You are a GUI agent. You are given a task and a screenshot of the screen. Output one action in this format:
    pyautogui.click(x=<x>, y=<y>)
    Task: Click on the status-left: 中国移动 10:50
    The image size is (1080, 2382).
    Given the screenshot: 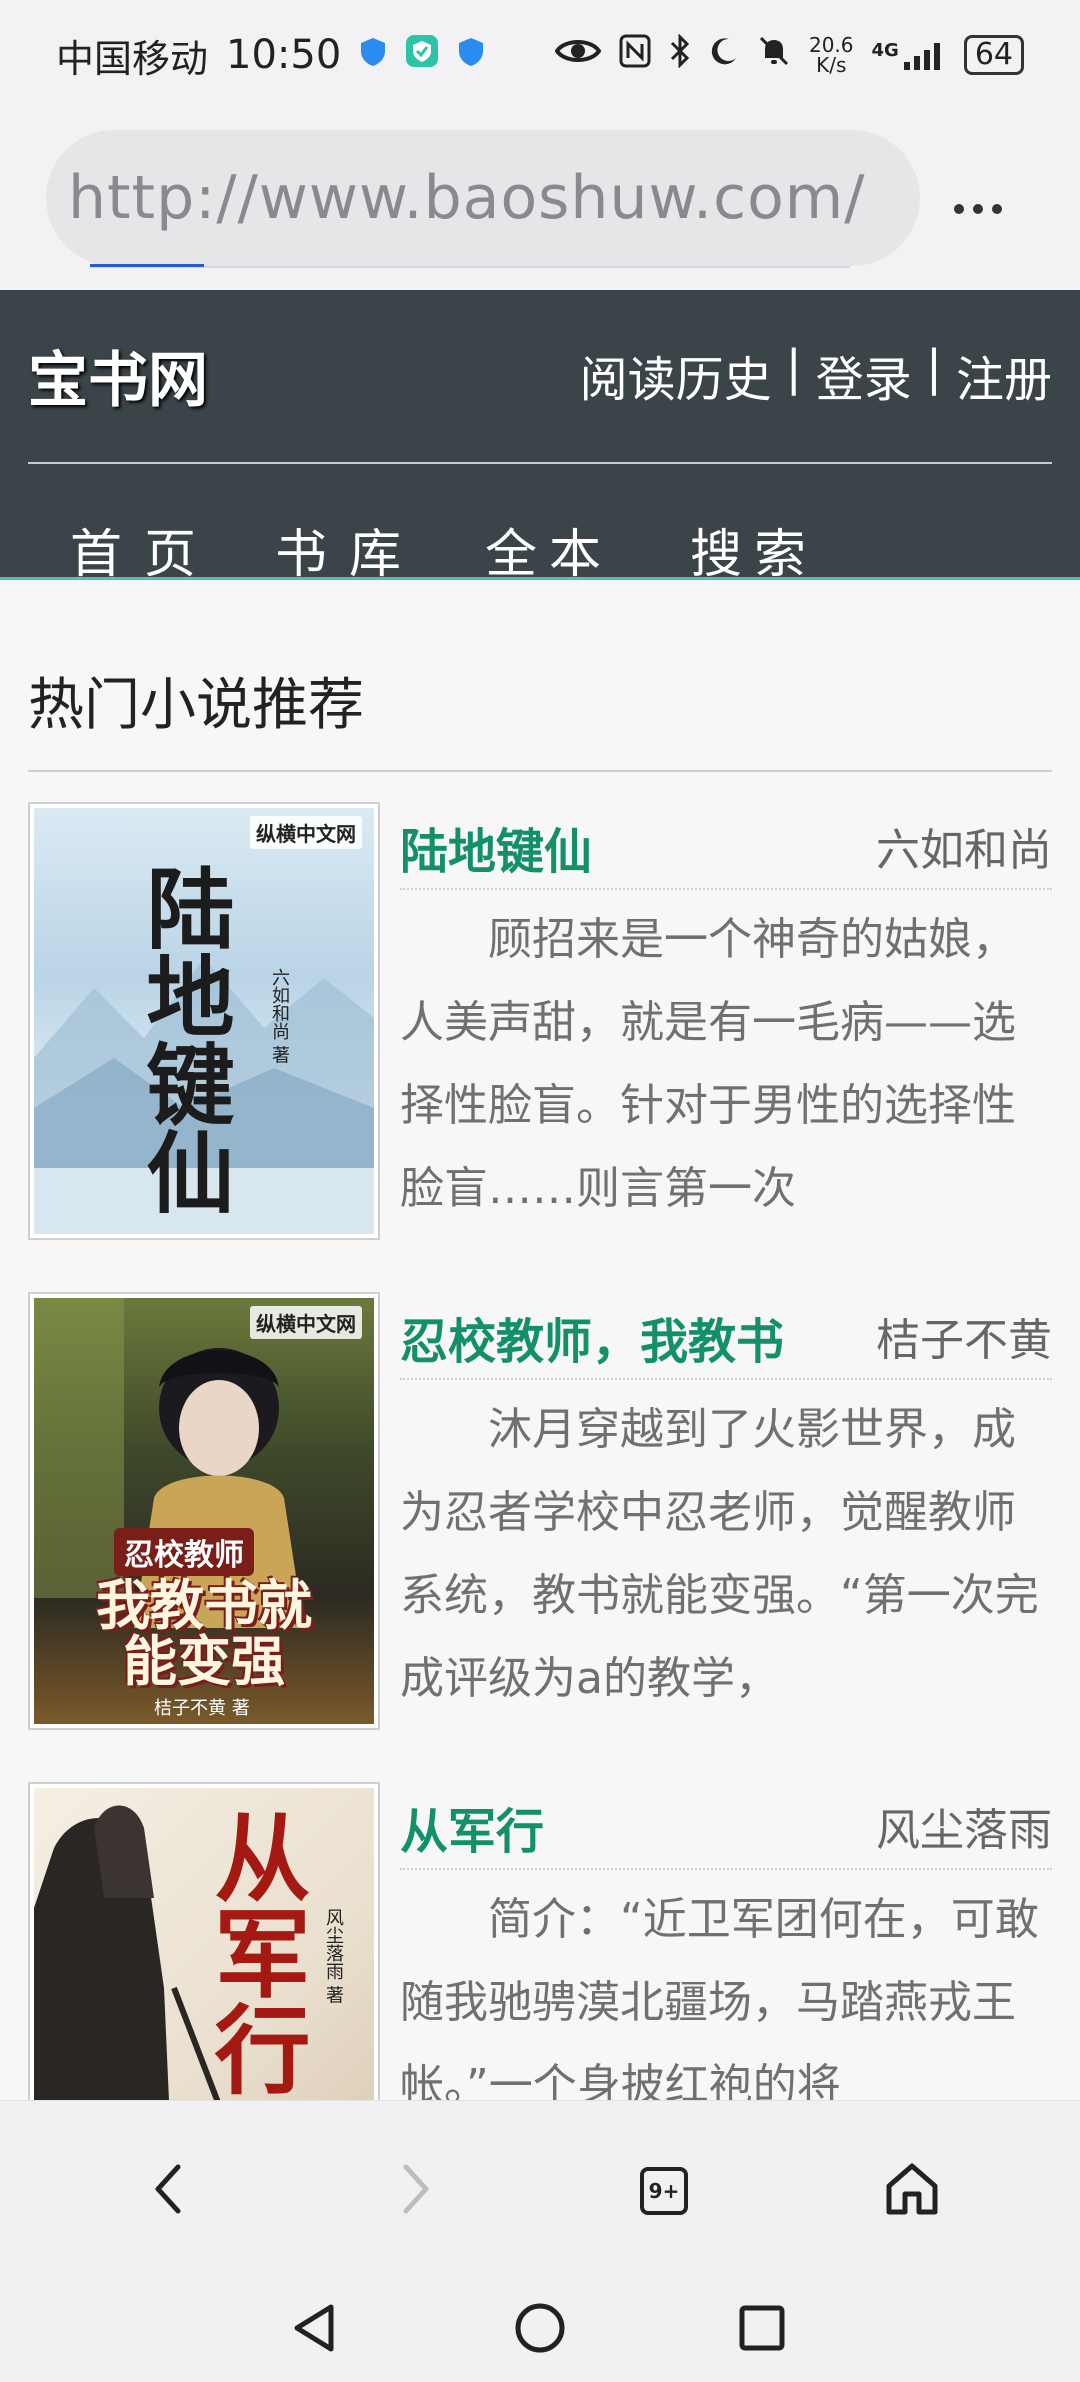 What is the action you would take?
    pyautogui.click(x=270, y=55)
    